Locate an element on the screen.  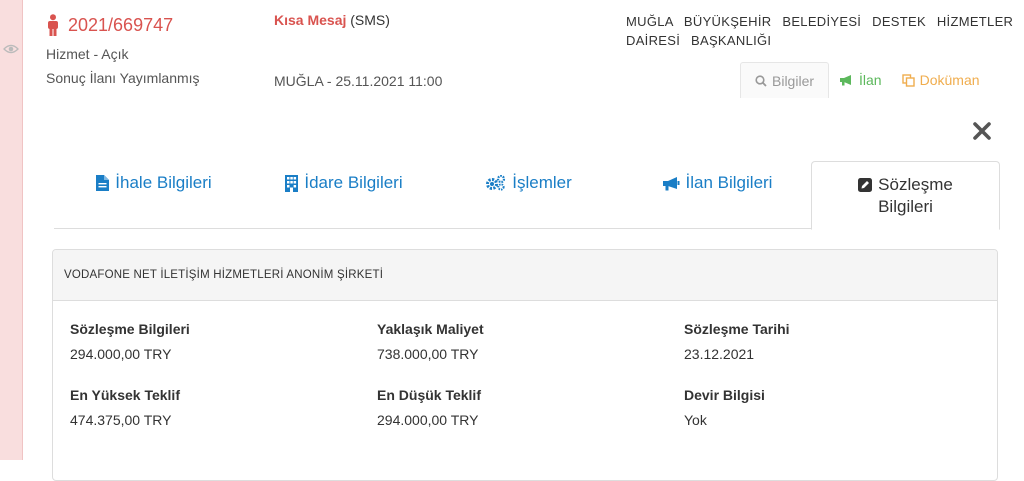
ilan-button: İlan is located at coordinates (860, 80).